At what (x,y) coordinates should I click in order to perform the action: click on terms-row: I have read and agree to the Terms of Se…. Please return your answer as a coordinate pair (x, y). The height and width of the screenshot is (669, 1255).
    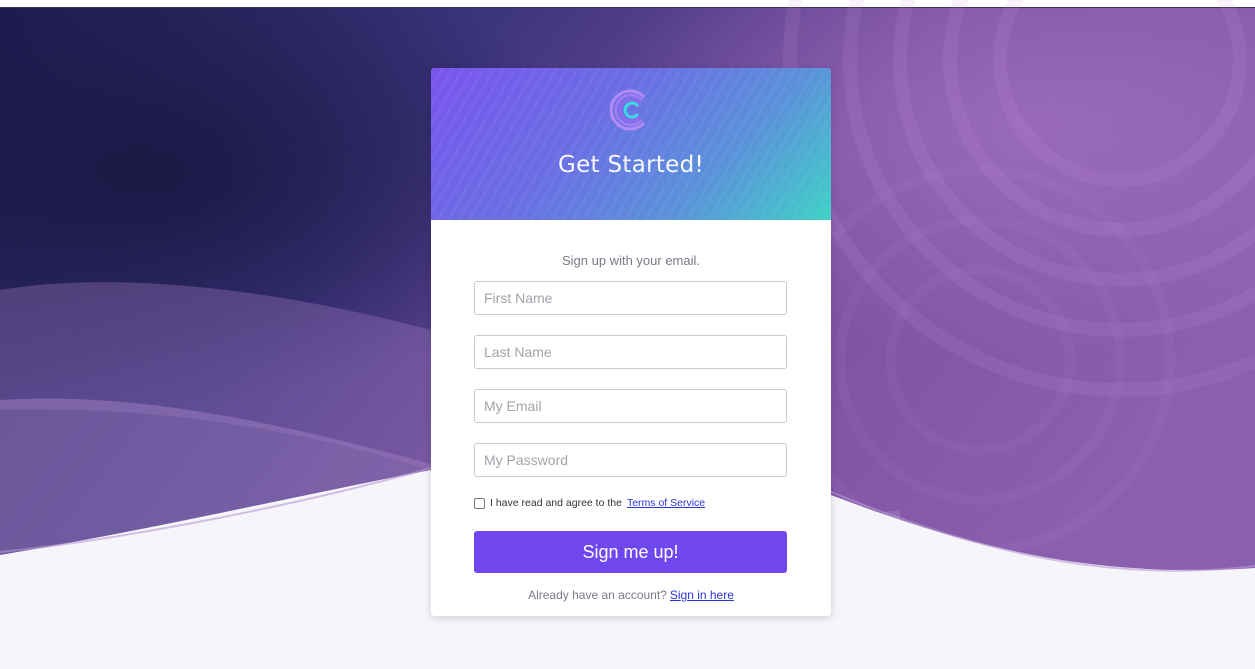
    Looking at the image, I should click on (589, 503).